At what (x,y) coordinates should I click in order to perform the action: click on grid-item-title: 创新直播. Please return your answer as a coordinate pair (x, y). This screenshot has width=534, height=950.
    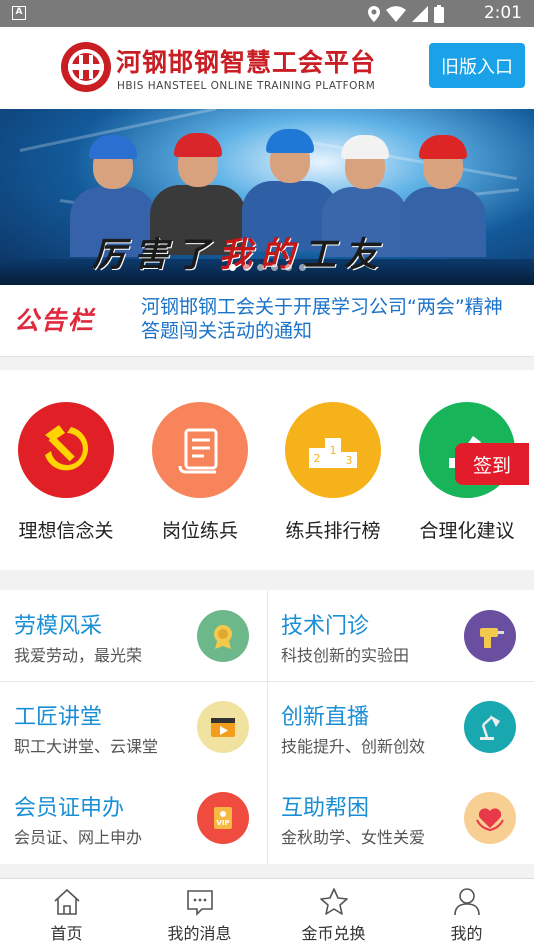
    Looking at the image, I should click on (325, 717).